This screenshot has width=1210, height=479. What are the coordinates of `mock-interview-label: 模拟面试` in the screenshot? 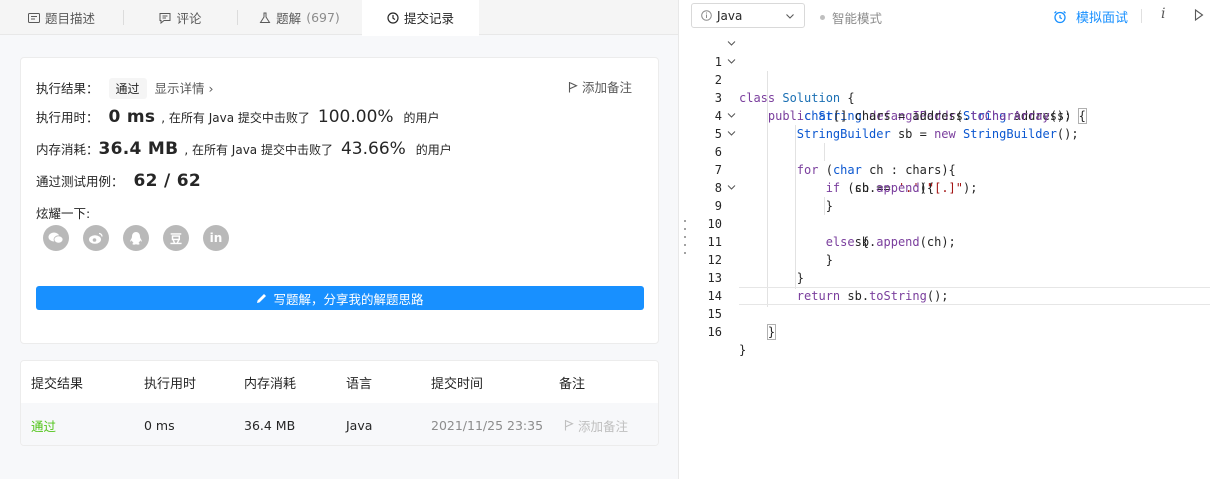 It's located at (1102, 18).